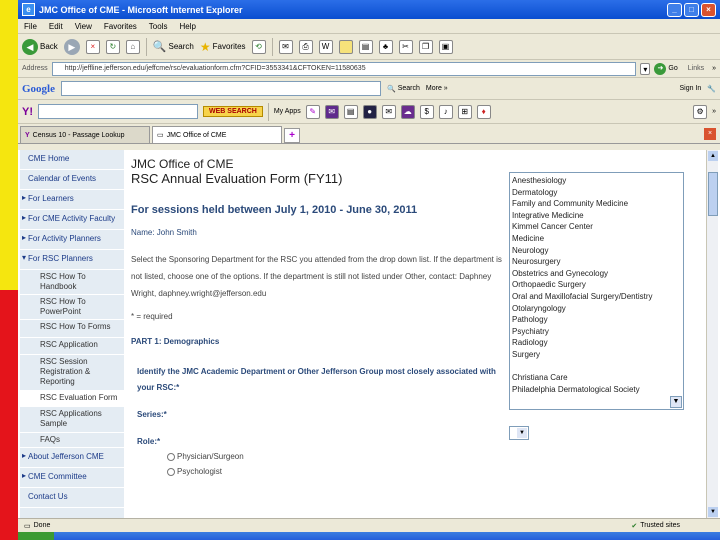 Image resolution: width=720 pixels, height=540 pixels. What do you see at coordinates (85, 134) in the screenshot?
I see `tab-census-passage-lookup: Y Census 10 - Passage Lookup` at bounding box center [85, 134].